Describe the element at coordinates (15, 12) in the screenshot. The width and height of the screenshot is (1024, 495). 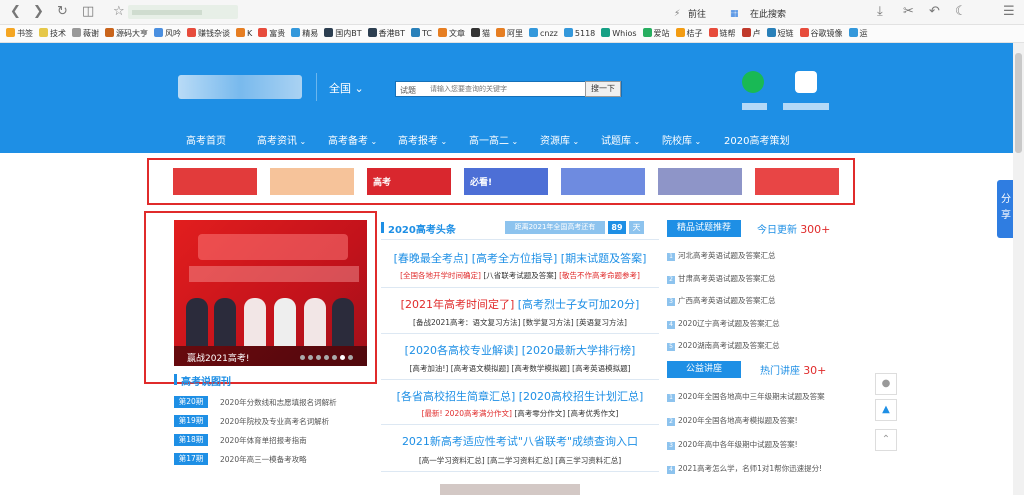
I see `back-icon: ❮` at that location.